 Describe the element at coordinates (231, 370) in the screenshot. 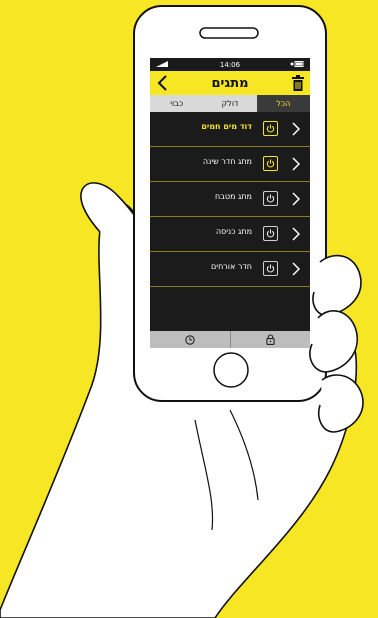

I see `home-button` at that location.